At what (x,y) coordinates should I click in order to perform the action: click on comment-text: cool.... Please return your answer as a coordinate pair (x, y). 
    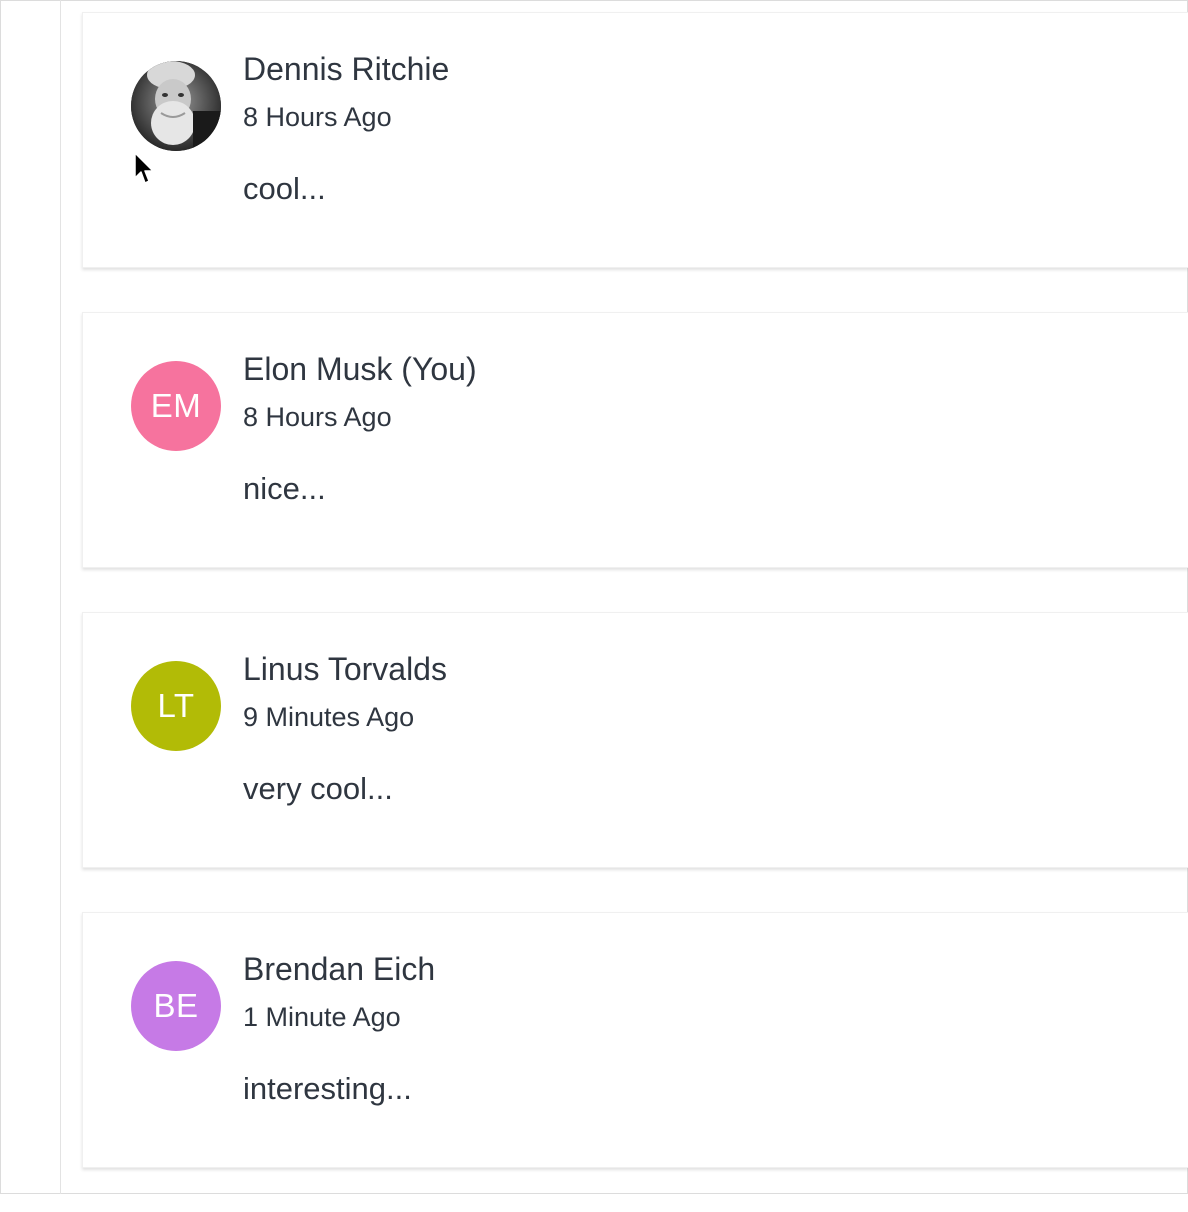
    Looking at the image, I should click on (284, 188).